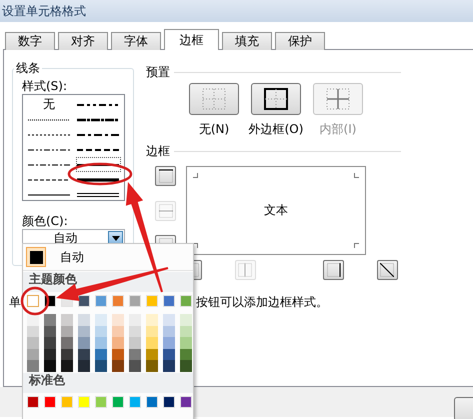  I want to click on preset-label: 内部(I), so click(338, 129).